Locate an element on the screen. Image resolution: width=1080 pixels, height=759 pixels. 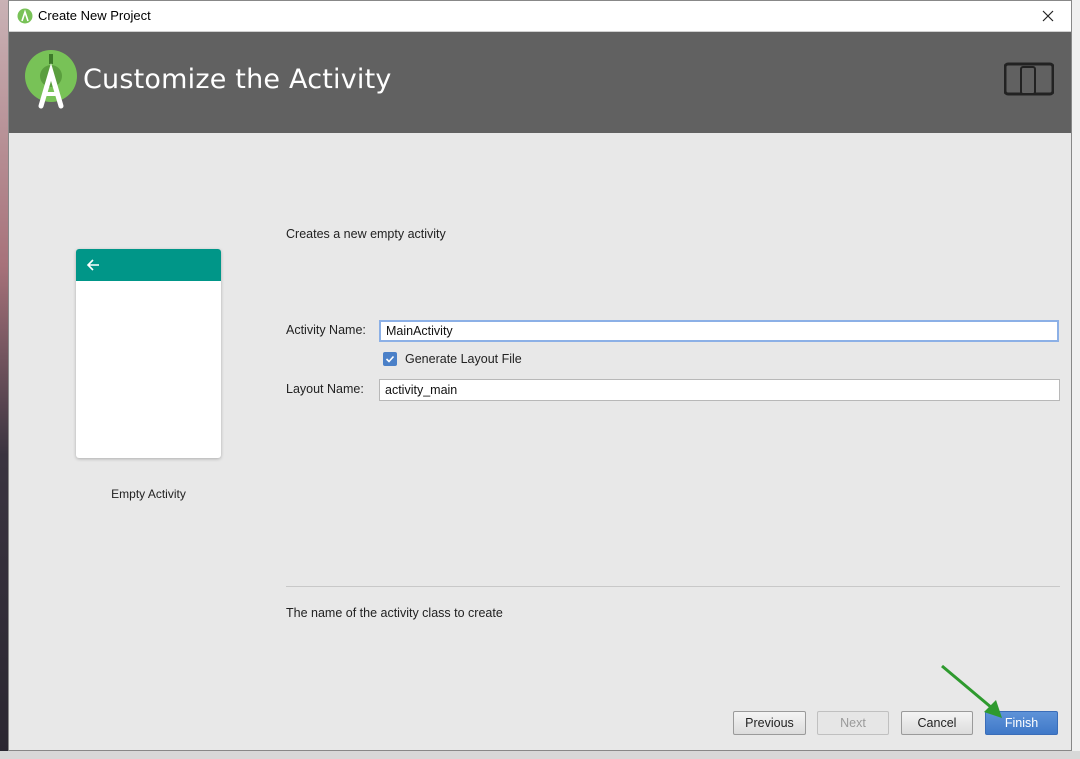
desktop-taskbar-strip is located at coordinates (540, 755).